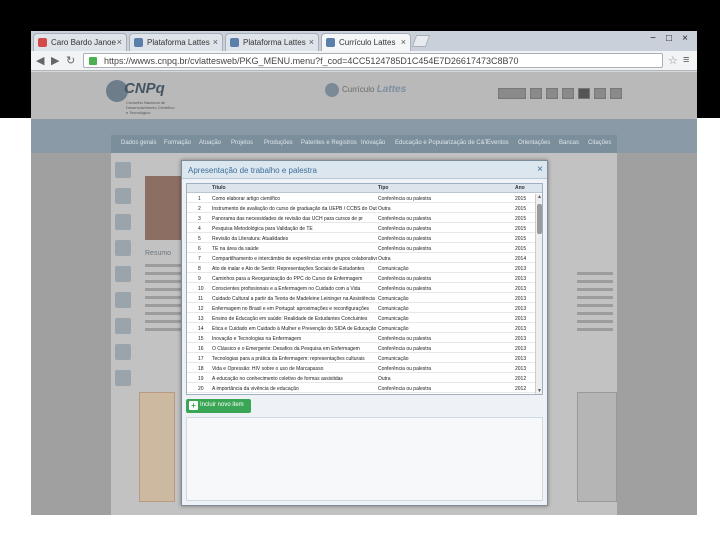  Describe the element at coordinates (539, 391) in the screenshot. I see `scroll-down-icon: ▼` at that location.